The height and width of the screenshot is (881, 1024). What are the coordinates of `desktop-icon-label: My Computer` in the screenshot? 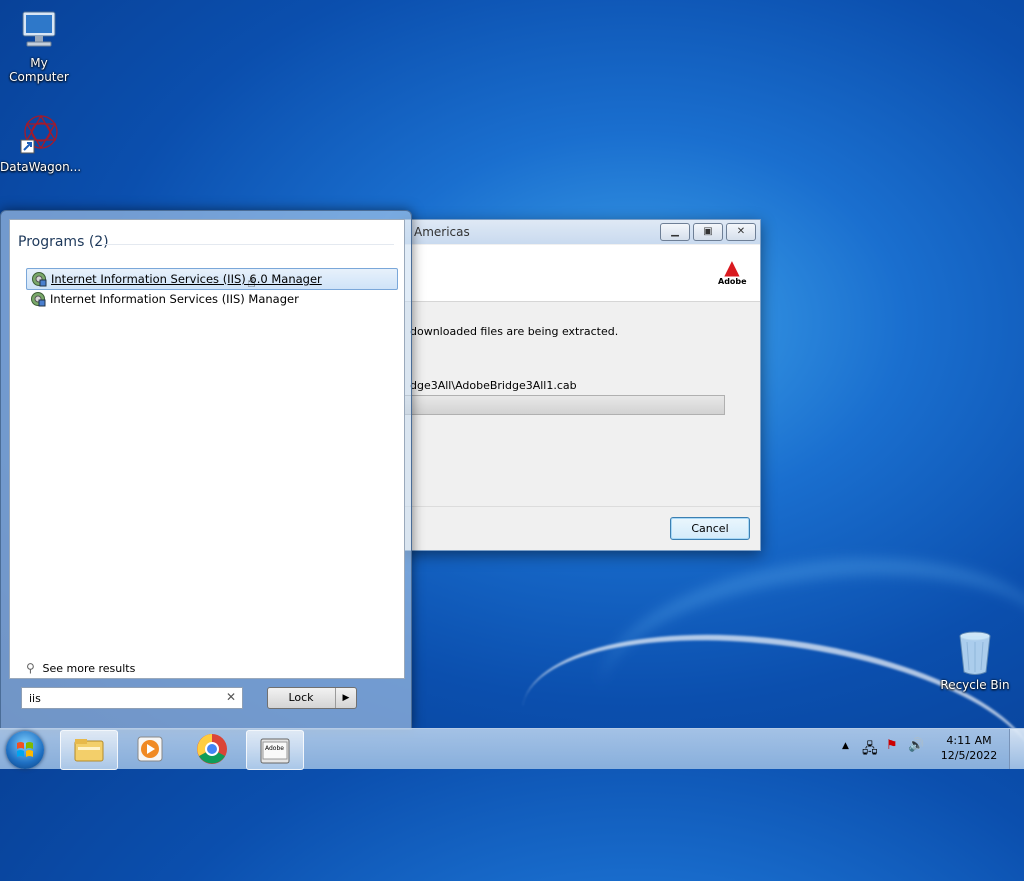 It's located at (39, 70).